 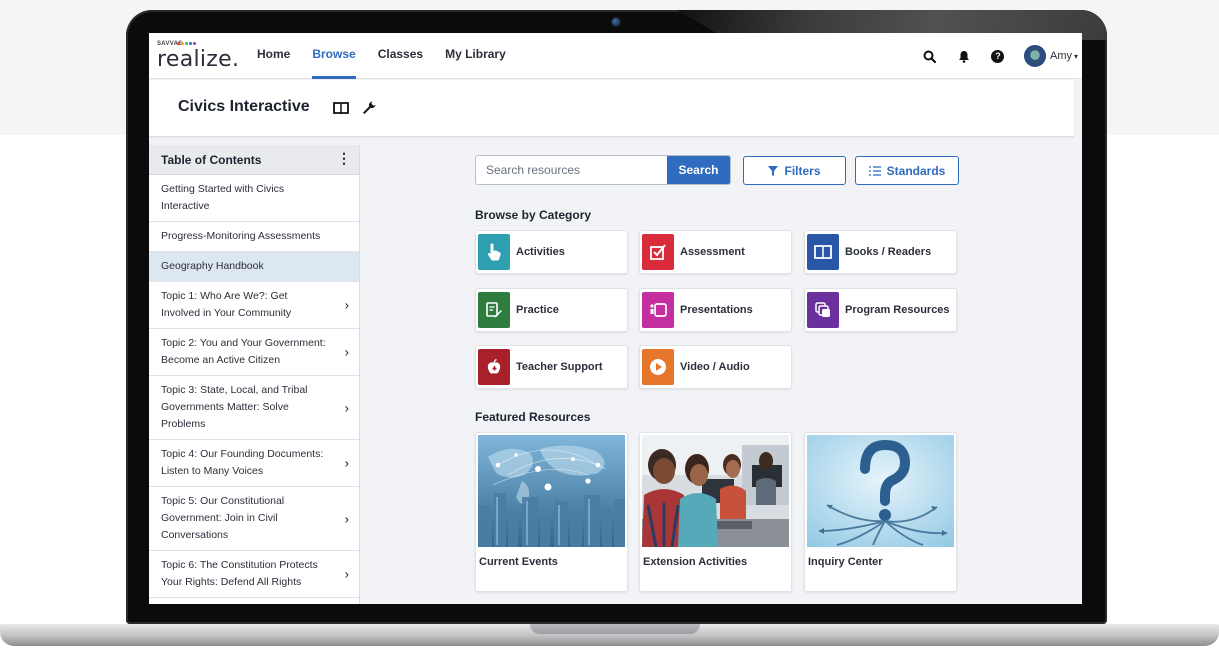 I want to click on featured-label: Current Events, so click(x=518, y=562).